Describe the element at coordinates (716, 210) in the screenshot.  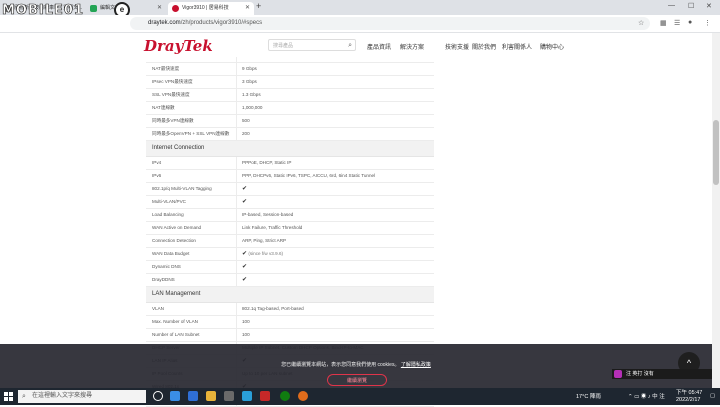
I see `page-scrollbar` at that location.